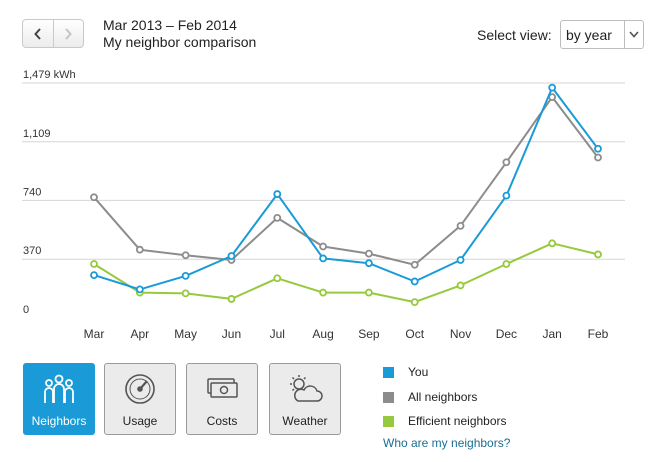 This screenshot has height=462, width=650. I want to click on tile-label: Usage, so click(140, 421).